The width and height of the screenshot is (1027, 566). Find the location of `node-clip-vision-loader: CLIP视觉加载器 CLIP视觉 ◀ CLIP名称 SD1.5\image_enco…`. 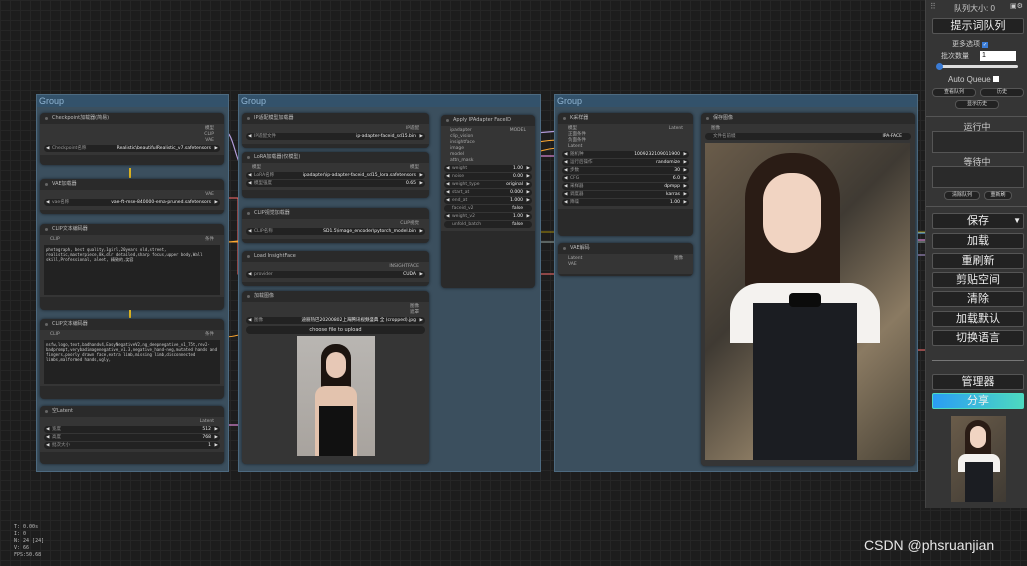

node-clip-vision-loader: CLIP视觉加载器 CLIP视觉 ◀ CLIP名称 SD1.5\image_enco… is located at coordinates (335, 225).